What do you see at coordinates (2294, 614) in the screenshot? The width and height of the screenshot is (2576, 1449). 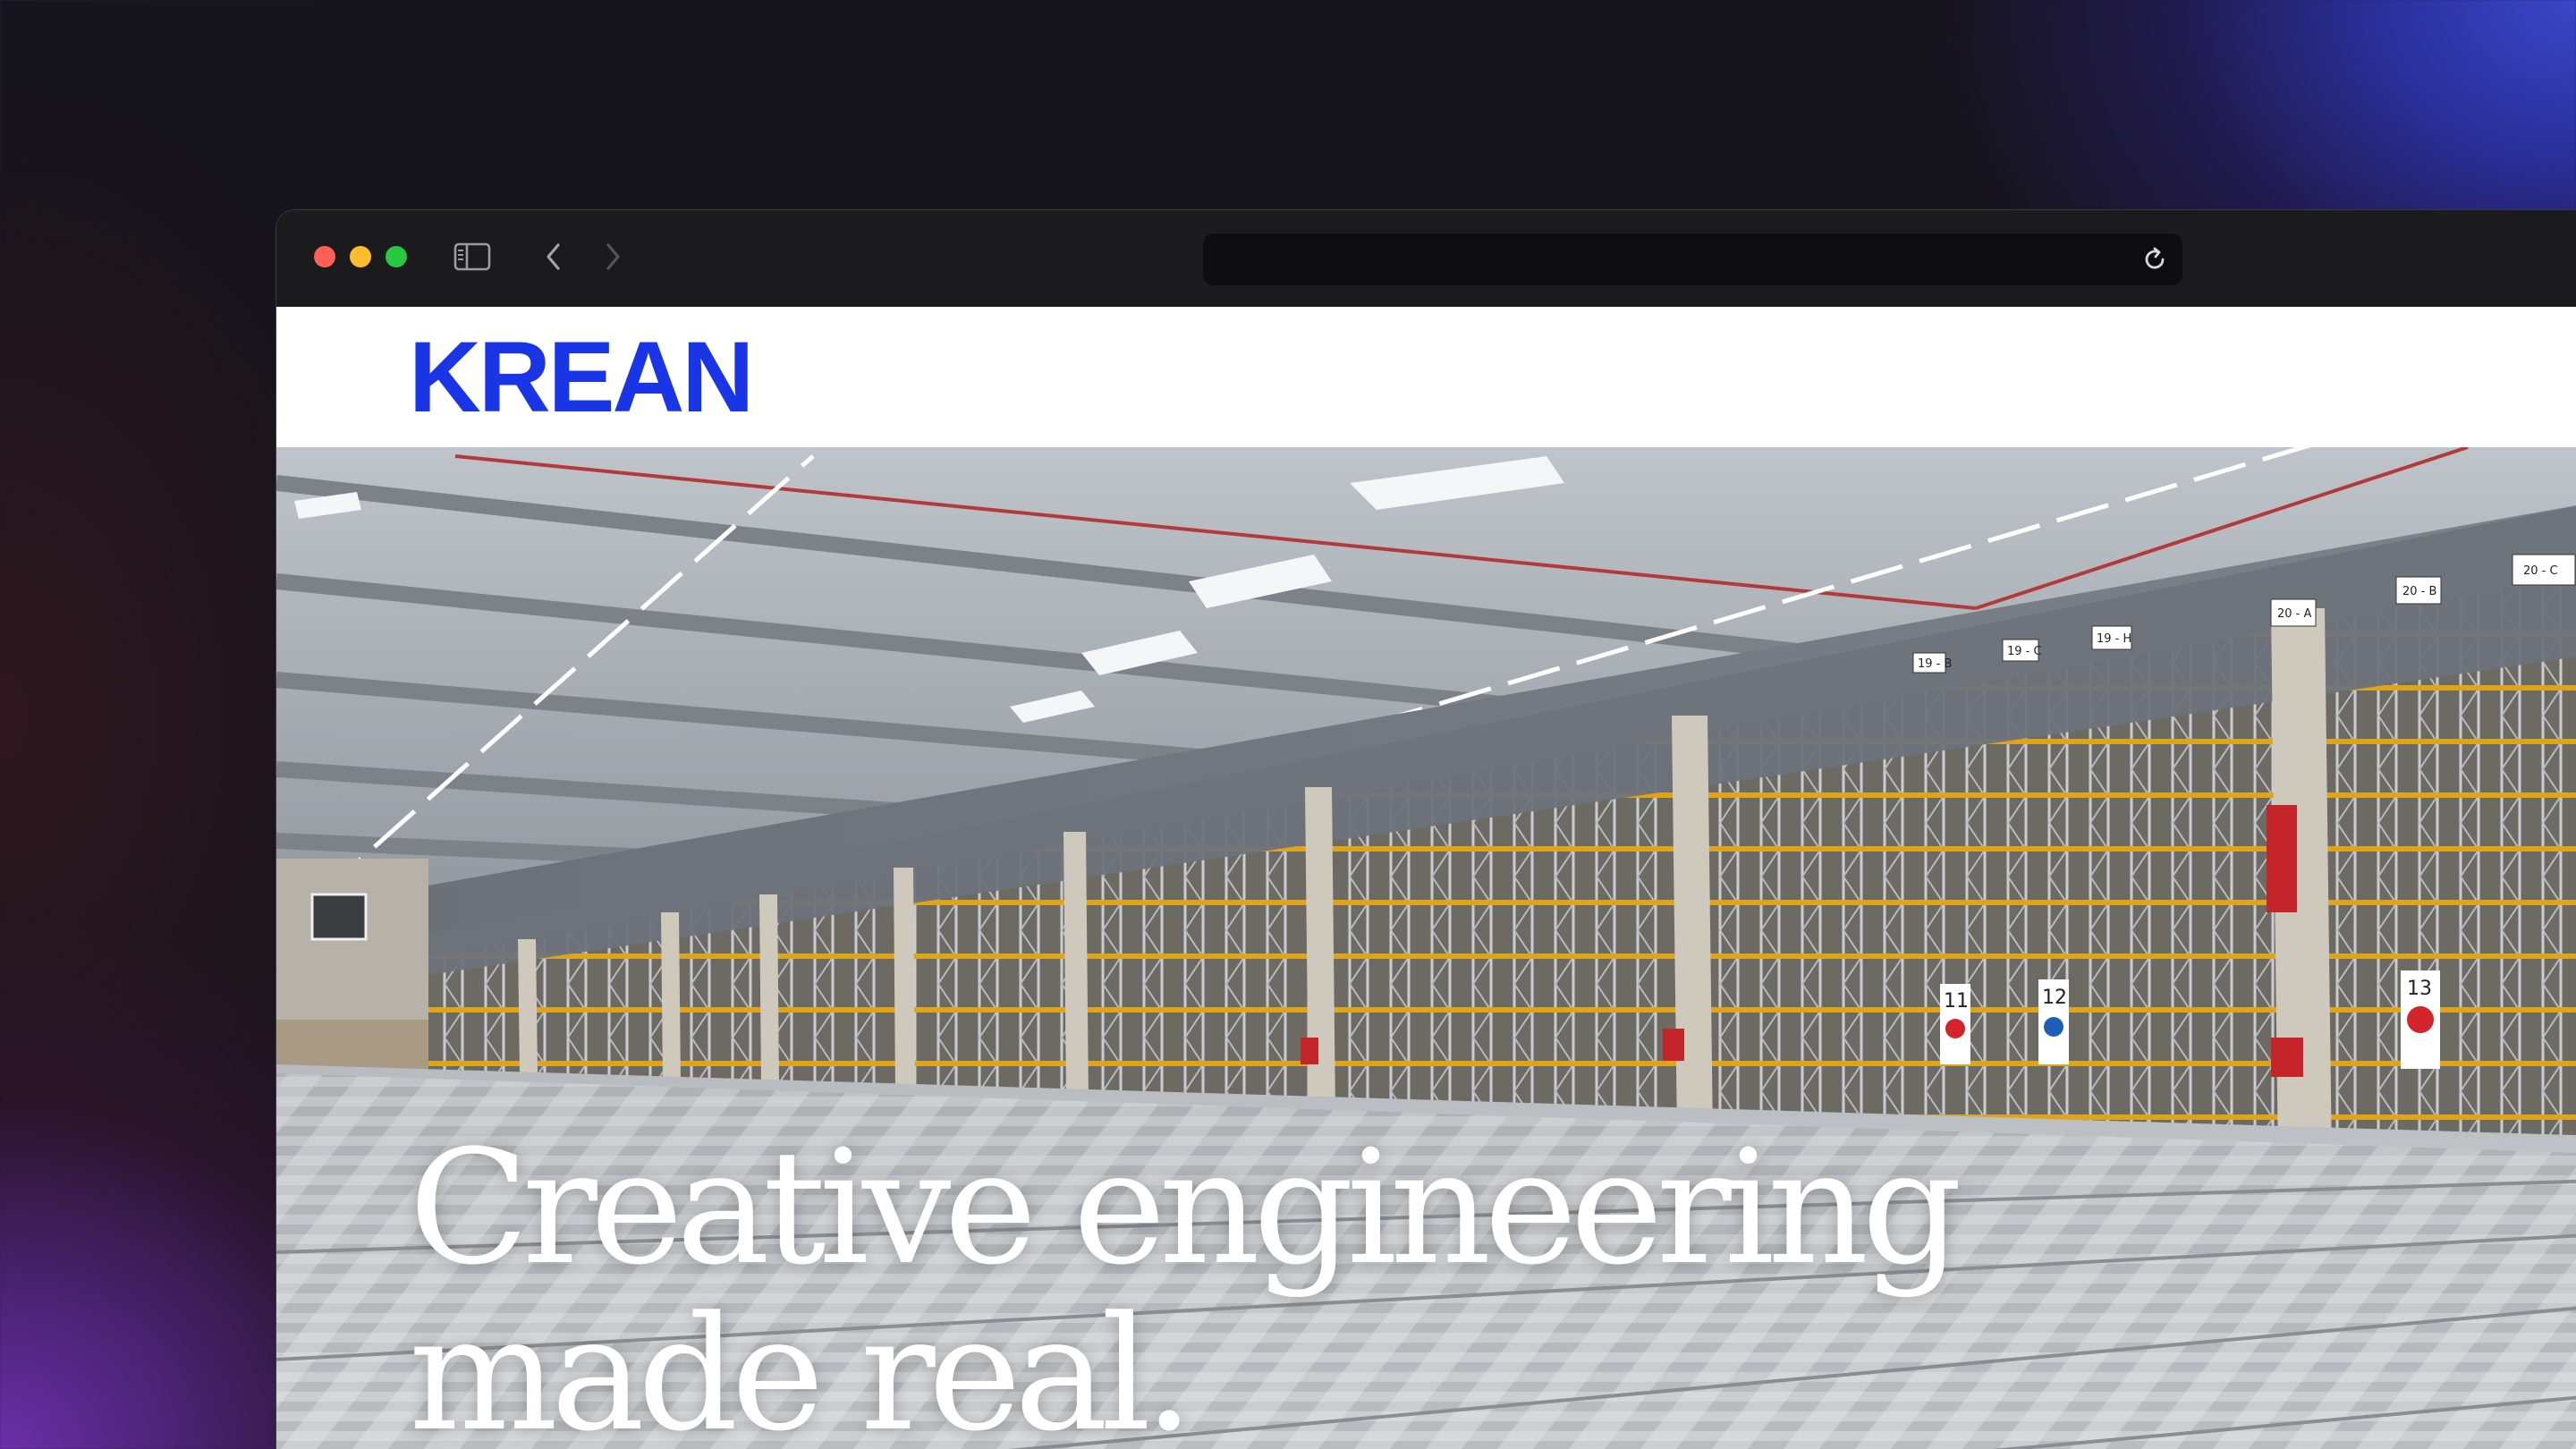 I see `aisle-sign: 20 - A` at bounding box center [2294, 614].